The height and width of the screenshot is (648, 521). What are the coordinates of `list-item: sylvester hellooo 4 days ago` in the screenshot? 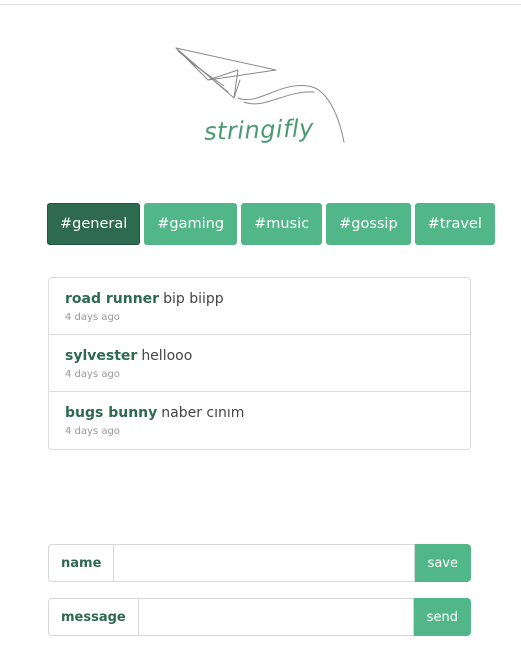 It's located at (259, 363).